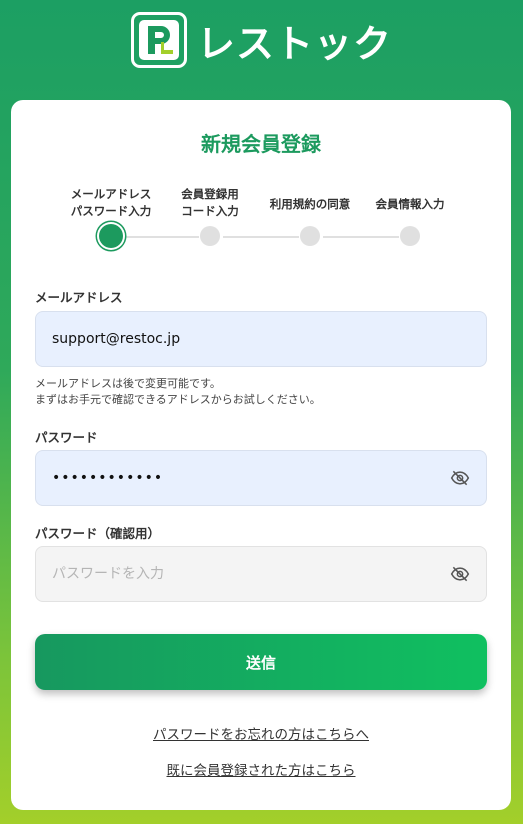  I want to click on password-confirm-field-wrapper, so click(261, 574).